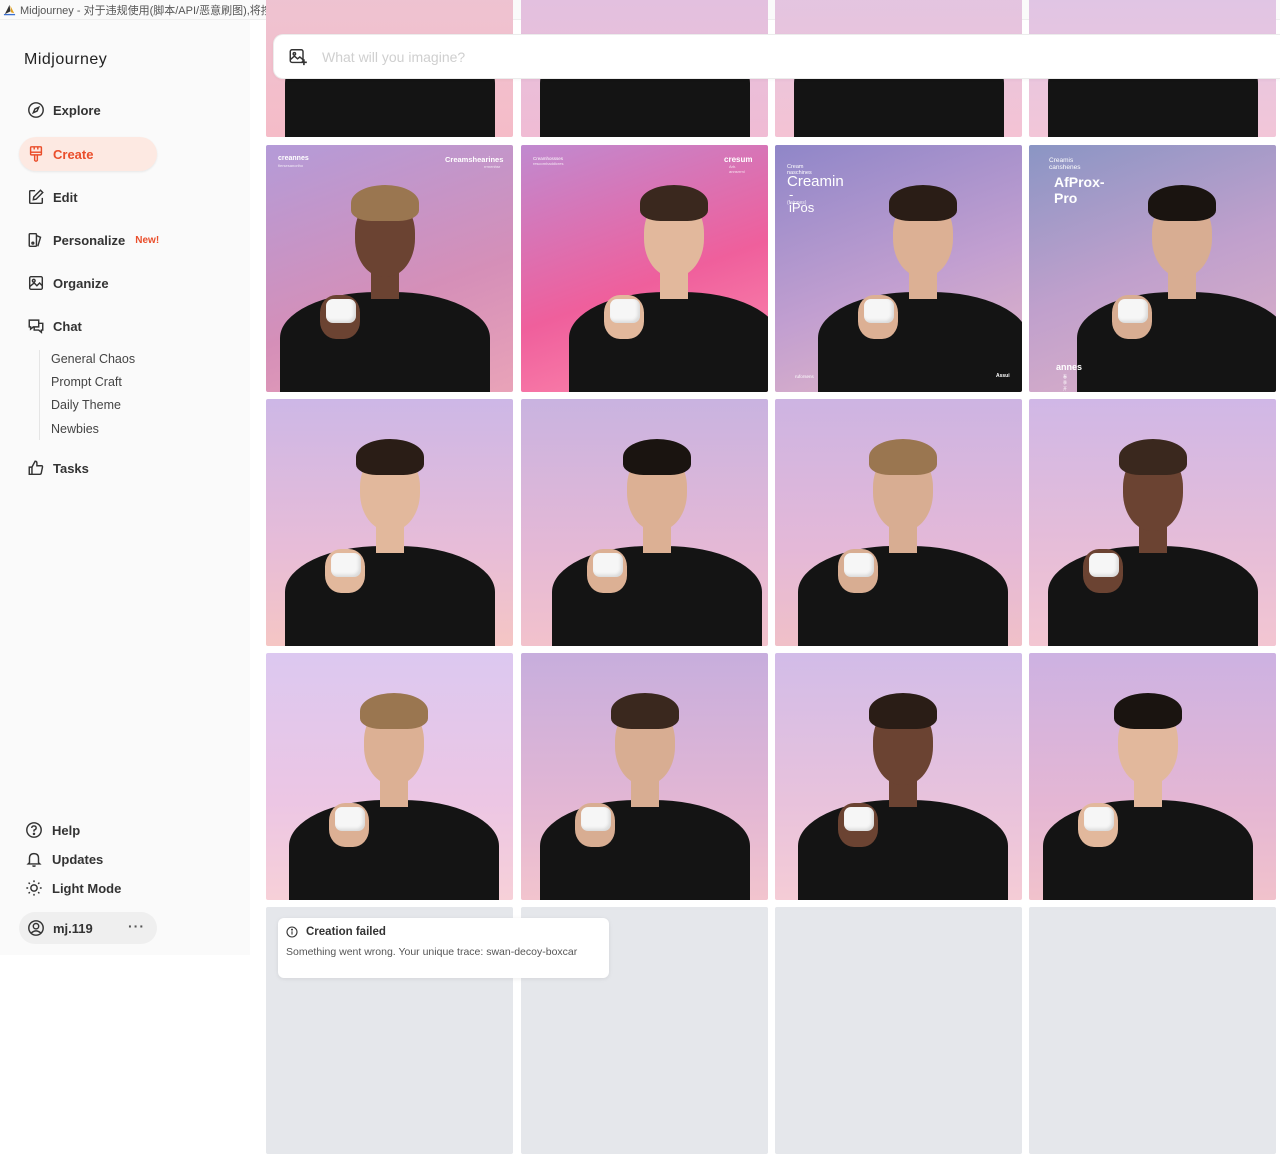 The height and width of the screenshot is (1154, 1280). What do you see at coordinates (66, 830) in the screenshot?
I see `help-label: Help` at bounding box center [66, 830].